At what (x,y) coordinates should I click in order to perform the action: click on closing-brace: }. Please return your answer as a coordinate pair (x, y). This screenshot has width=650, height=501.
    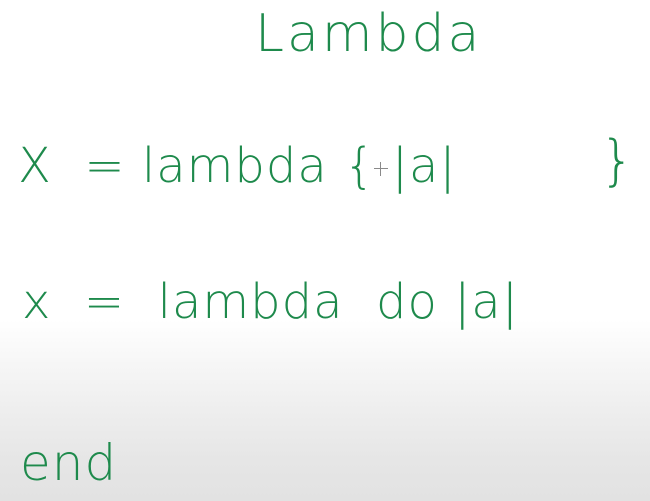
    Looking at the image, I should click on (618, 160).